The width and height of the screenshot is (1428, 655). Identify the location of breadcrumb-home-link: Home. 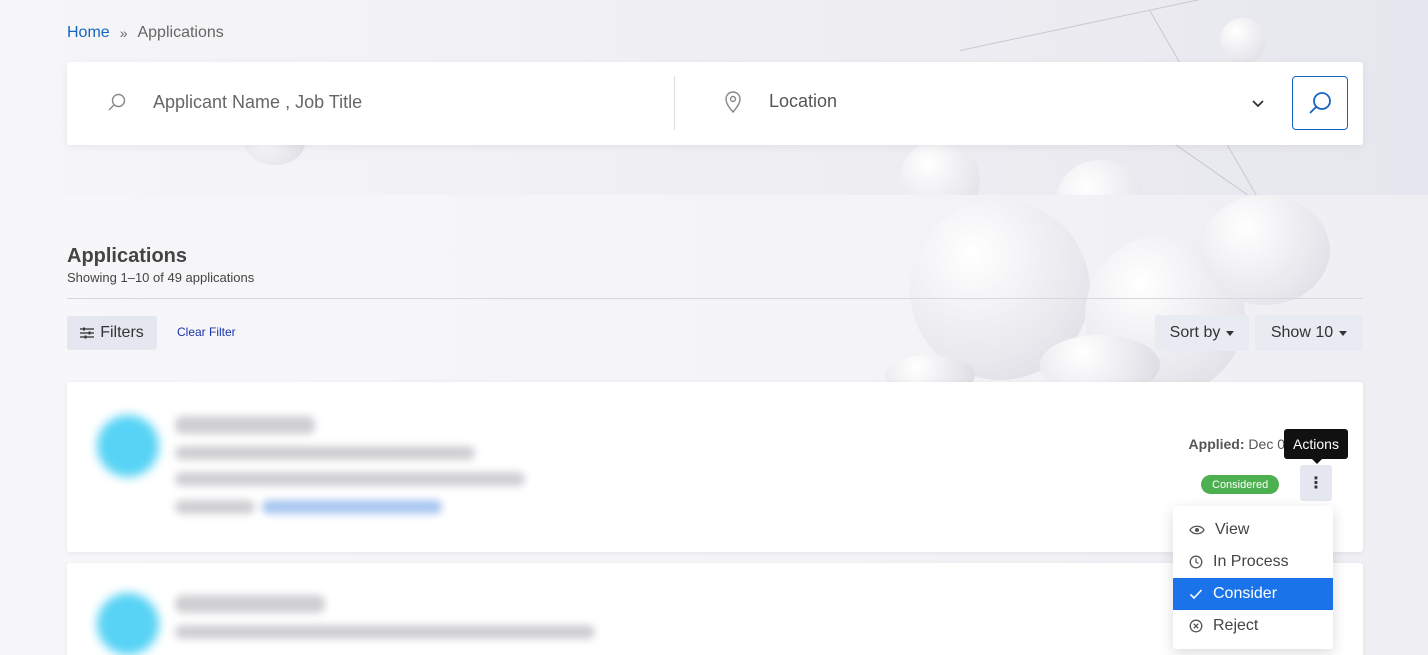
(88, 33).